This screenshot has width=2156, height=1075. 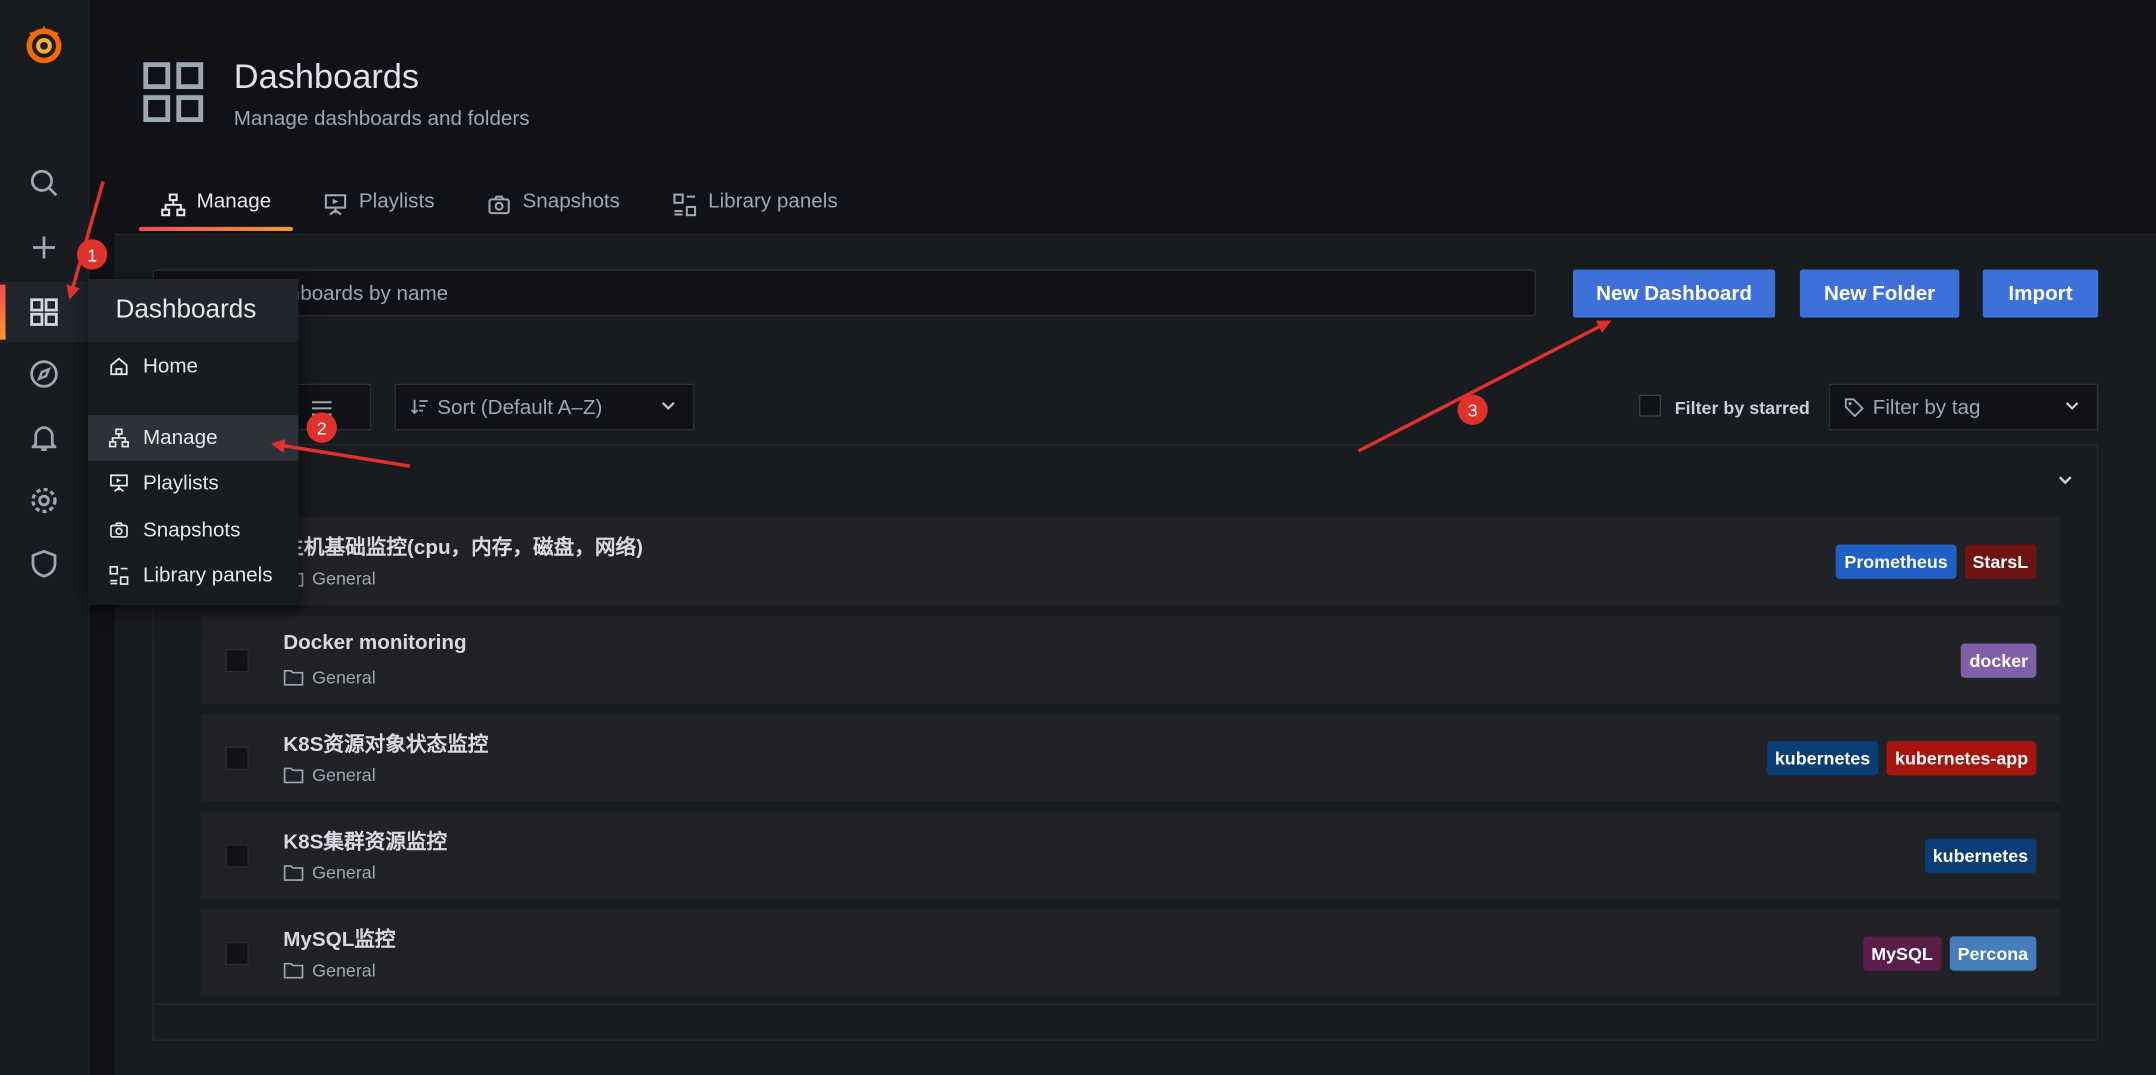 What do you see at coordinates (208, 575) in the screenshot?
I see `flyout-item-label: Library panels` at bounding box center [208, 575].